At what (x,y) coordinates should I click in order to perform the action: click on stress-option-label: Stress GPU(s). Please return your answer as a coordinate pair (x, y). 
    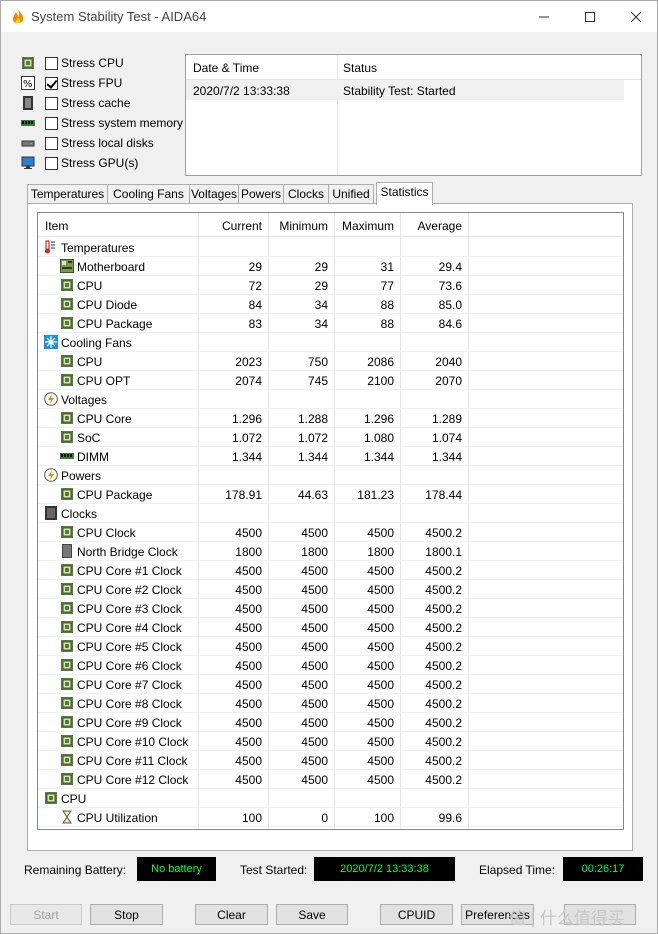
    Looking at the image, I should click on (99, 163).